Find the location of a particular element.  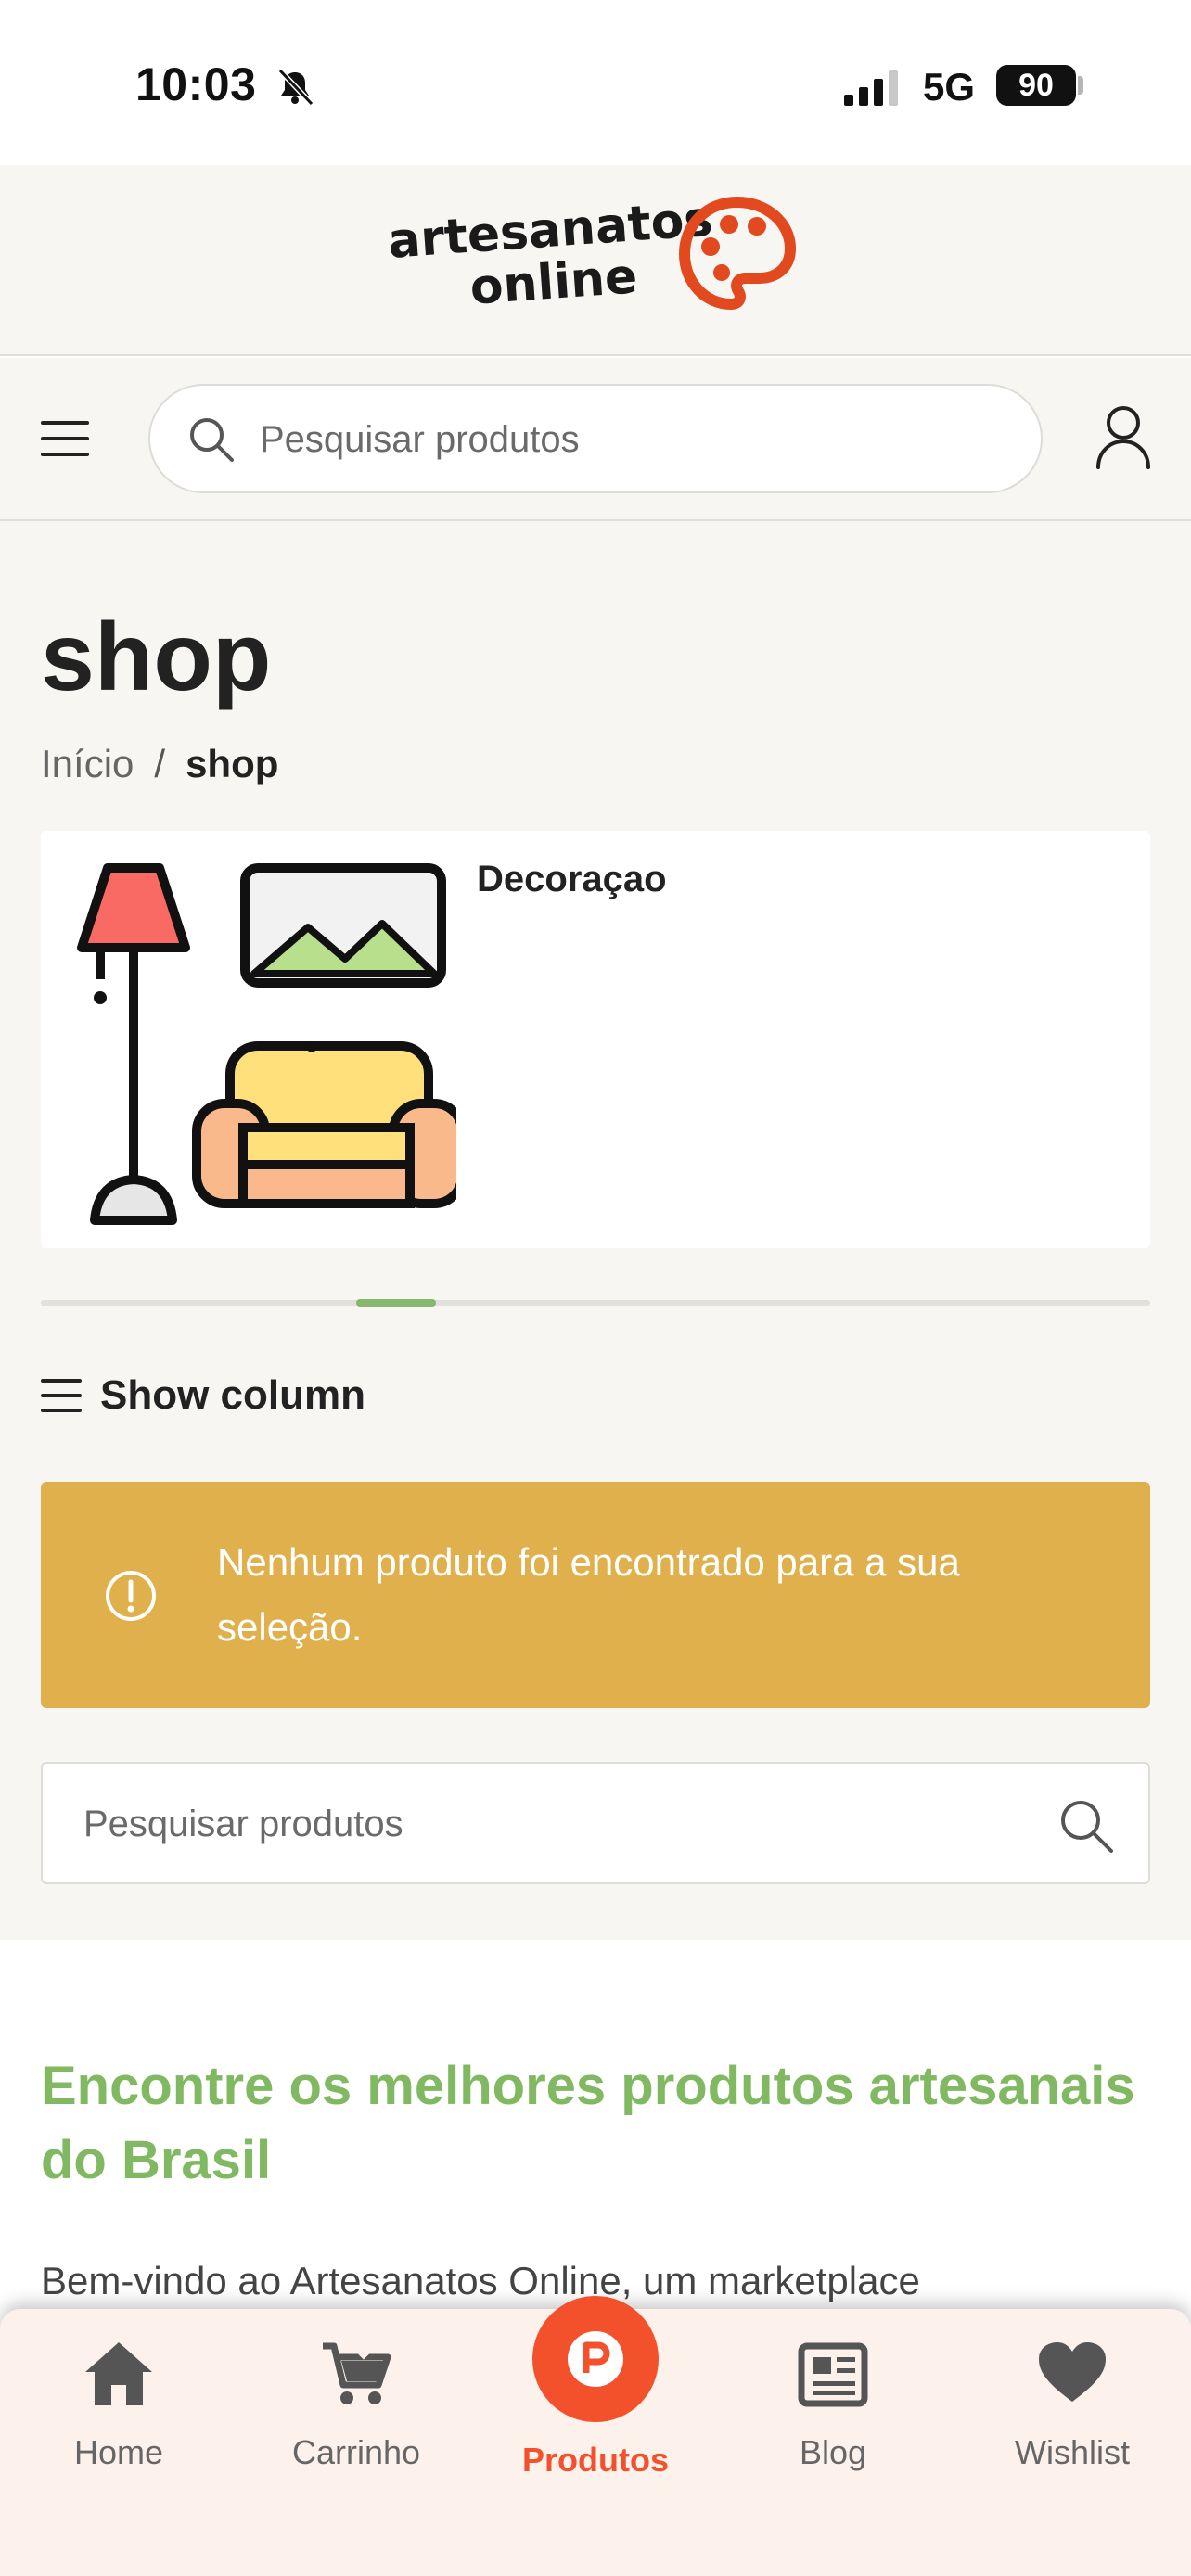

product-search-box is located at coordinates (595, 1823).